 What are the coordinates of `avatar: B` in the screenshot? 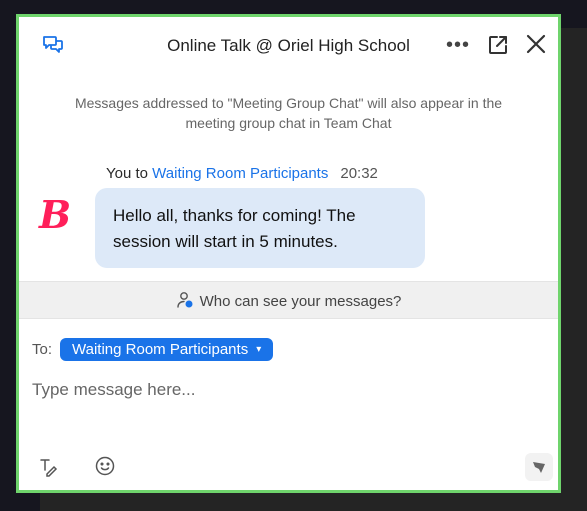 It's located at (55, 214).